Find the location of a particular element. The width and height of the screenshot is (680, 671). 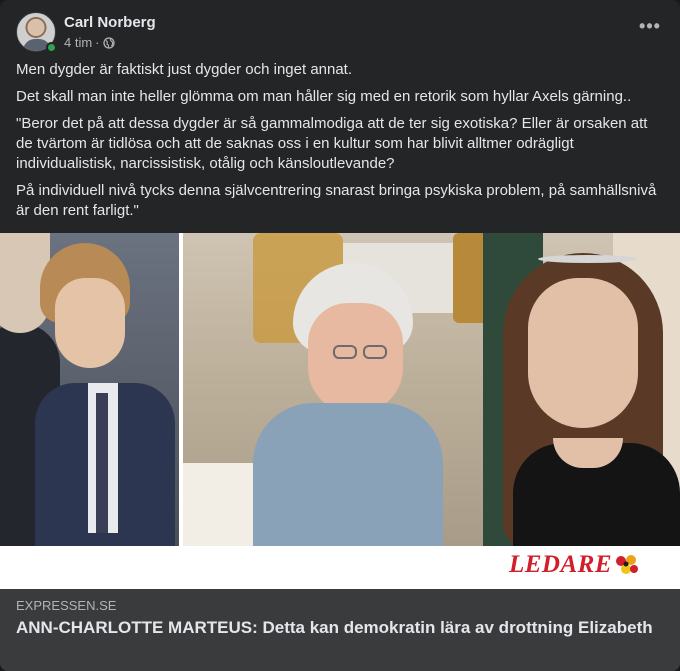

post-meta: 4 tim · is located at coordinates (89, 42).